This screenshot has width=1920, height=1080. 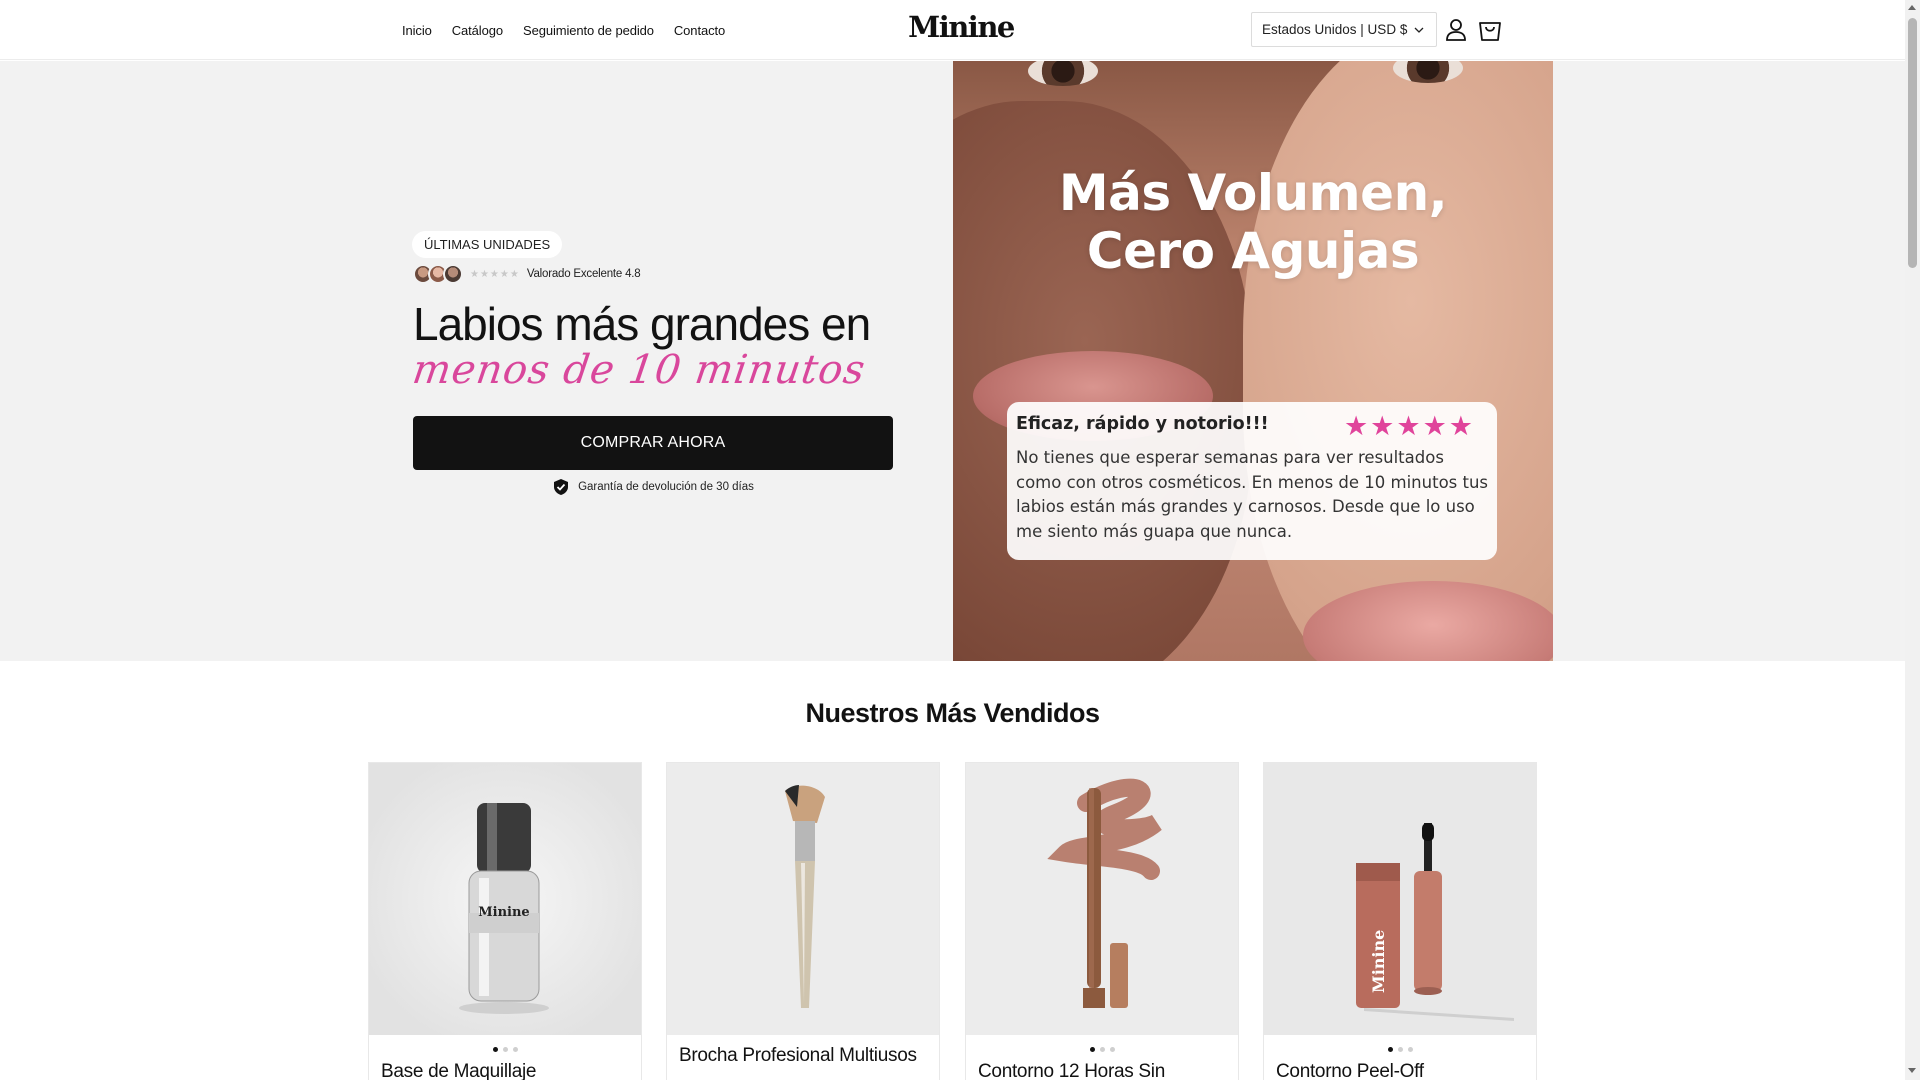 What do you see at coordinates (639, 370) in the screenshot?
I see `hero-headline-script: menos de 10 minutos` at bounding box center [639, 370].